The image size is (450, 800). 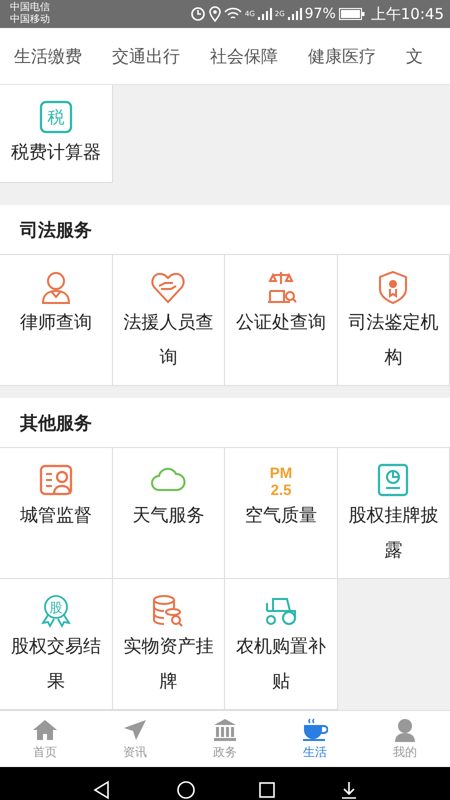 I want to click on service-label: 律师查询, so click(x=55, y=323).